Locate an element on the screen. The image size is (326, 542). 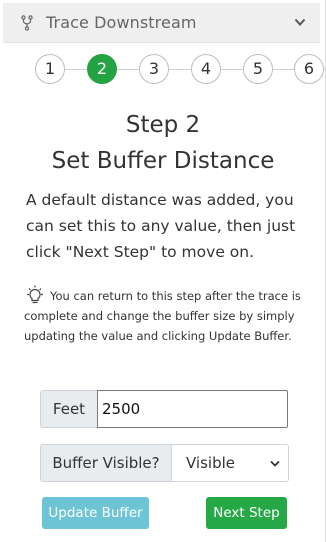
step-3: 3 is located at coordinates (154, 69).